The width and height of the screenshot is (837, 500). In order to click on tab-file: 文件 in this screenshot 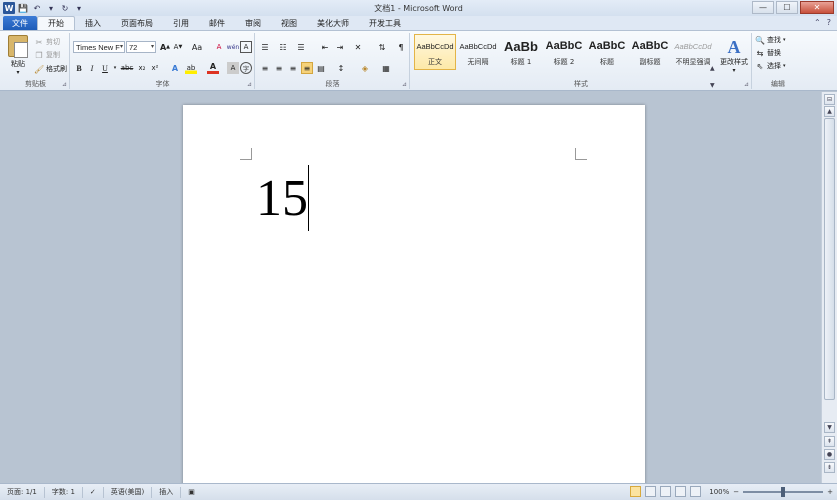, I will do `click(20, 23)`.